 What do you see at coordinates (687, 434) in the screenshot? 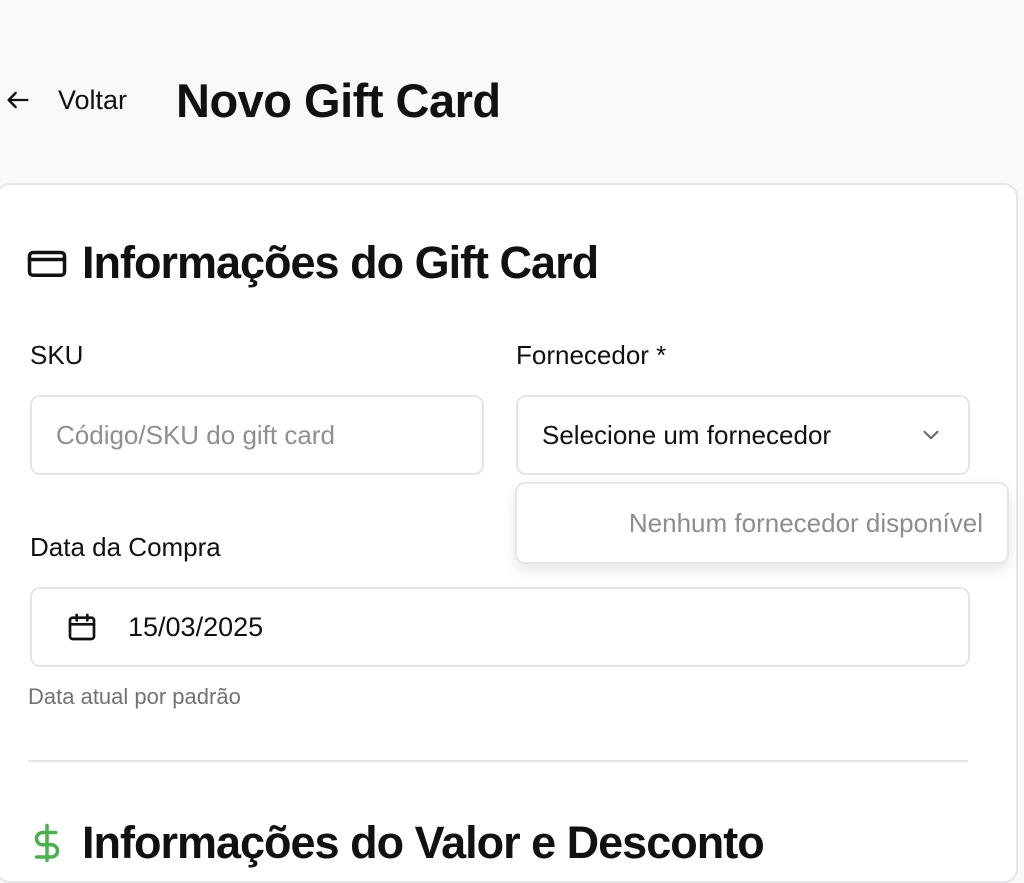
I see `supplier-selected-value: Selecione um fornecedor` at bounding box center [687, 434].